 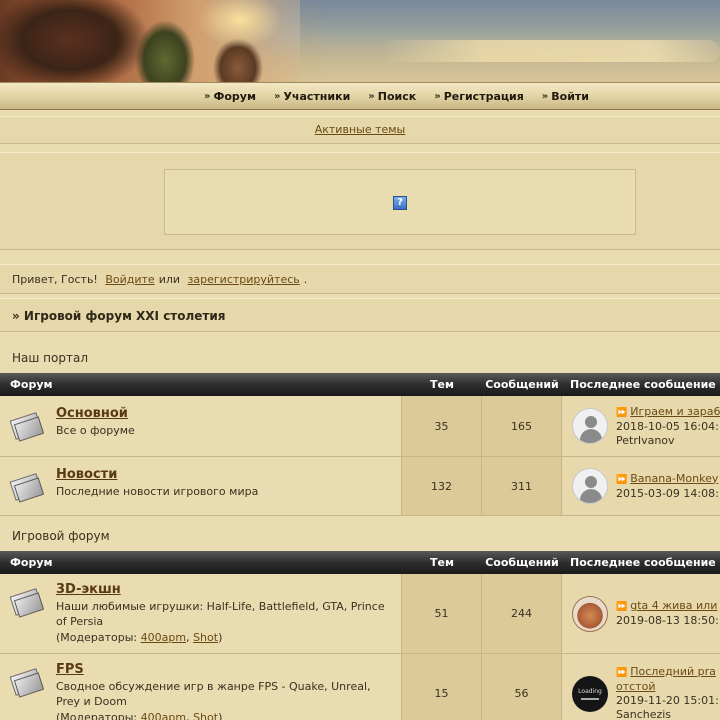 What do you see at coordinates (224, 474) in the screenshot?
I see `forum-link: Новости` at bounding box center [224, 474].